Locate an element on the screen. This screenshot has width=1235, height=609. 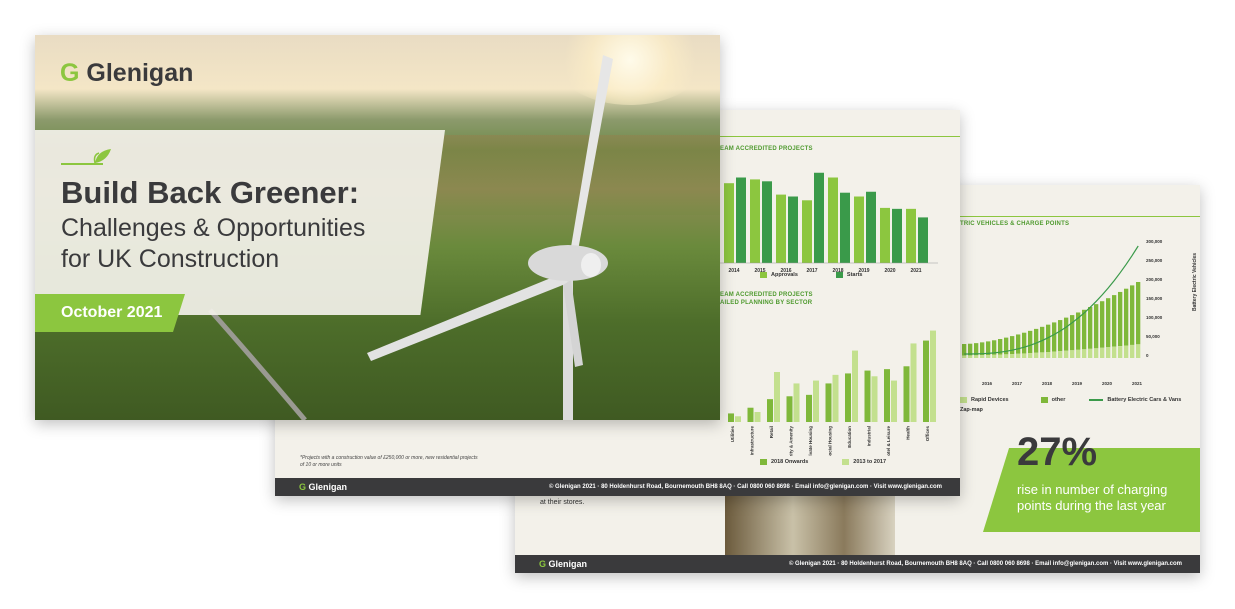
ev-section-title: TRIC VEHICLES & CHARGE POINTS is located at coordinates (1015, 224).